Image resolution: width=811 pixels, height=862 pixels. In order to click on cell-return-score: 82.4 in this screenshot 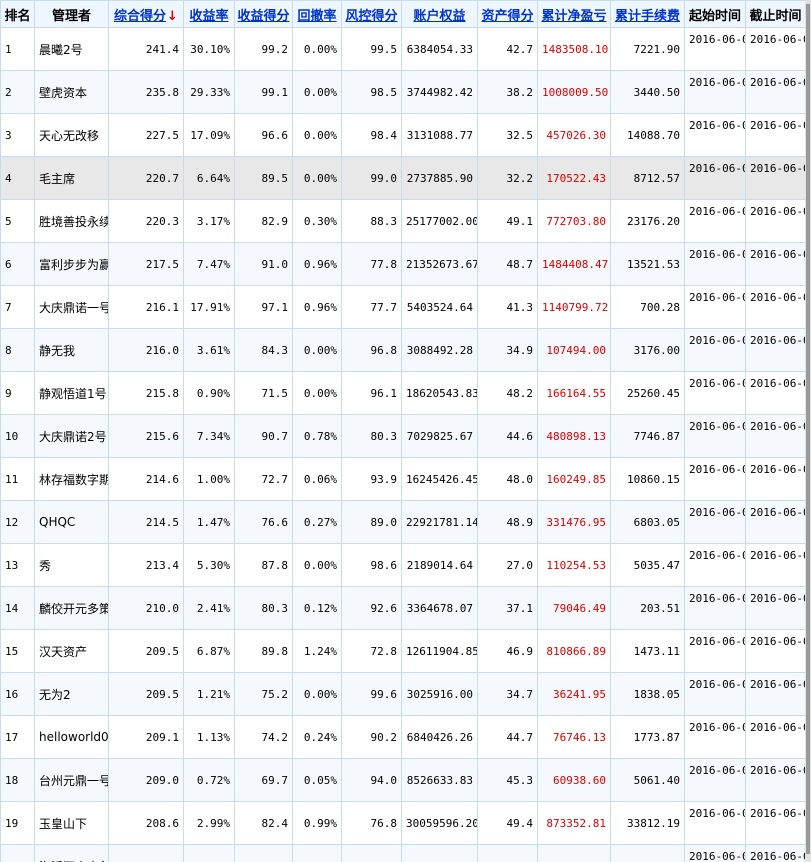, I will do `click(263, 823)`.